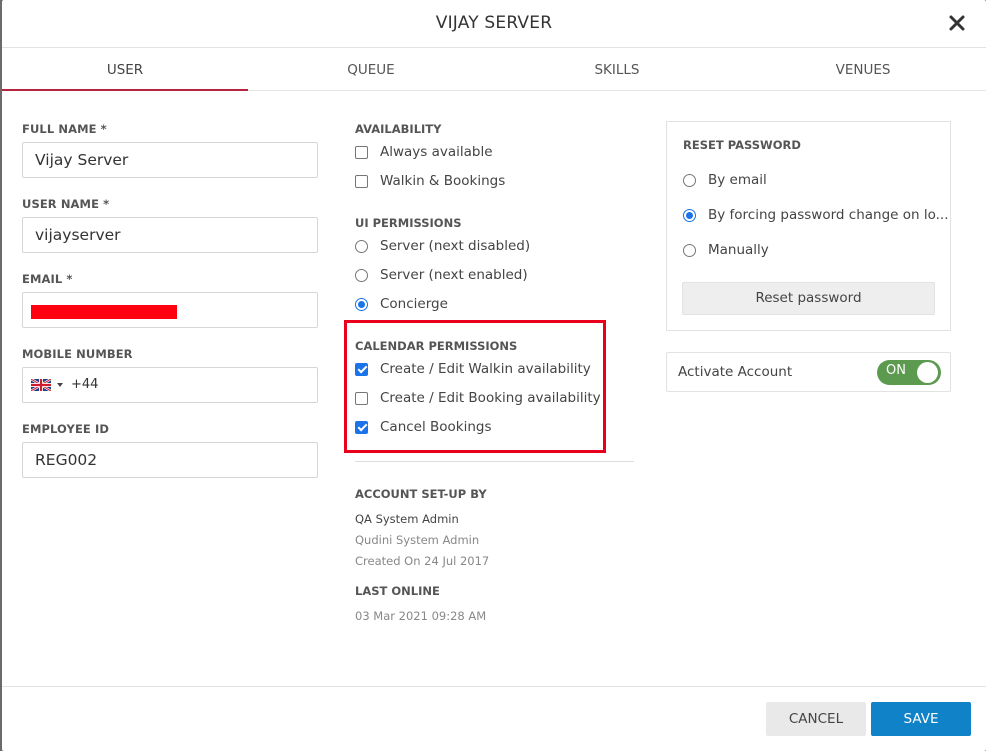 The image size is (986, 751). What do you see at coordinates (41, 385) in the screenshot?
I see `uk-flag-icon` at bounding box center [41, 385].